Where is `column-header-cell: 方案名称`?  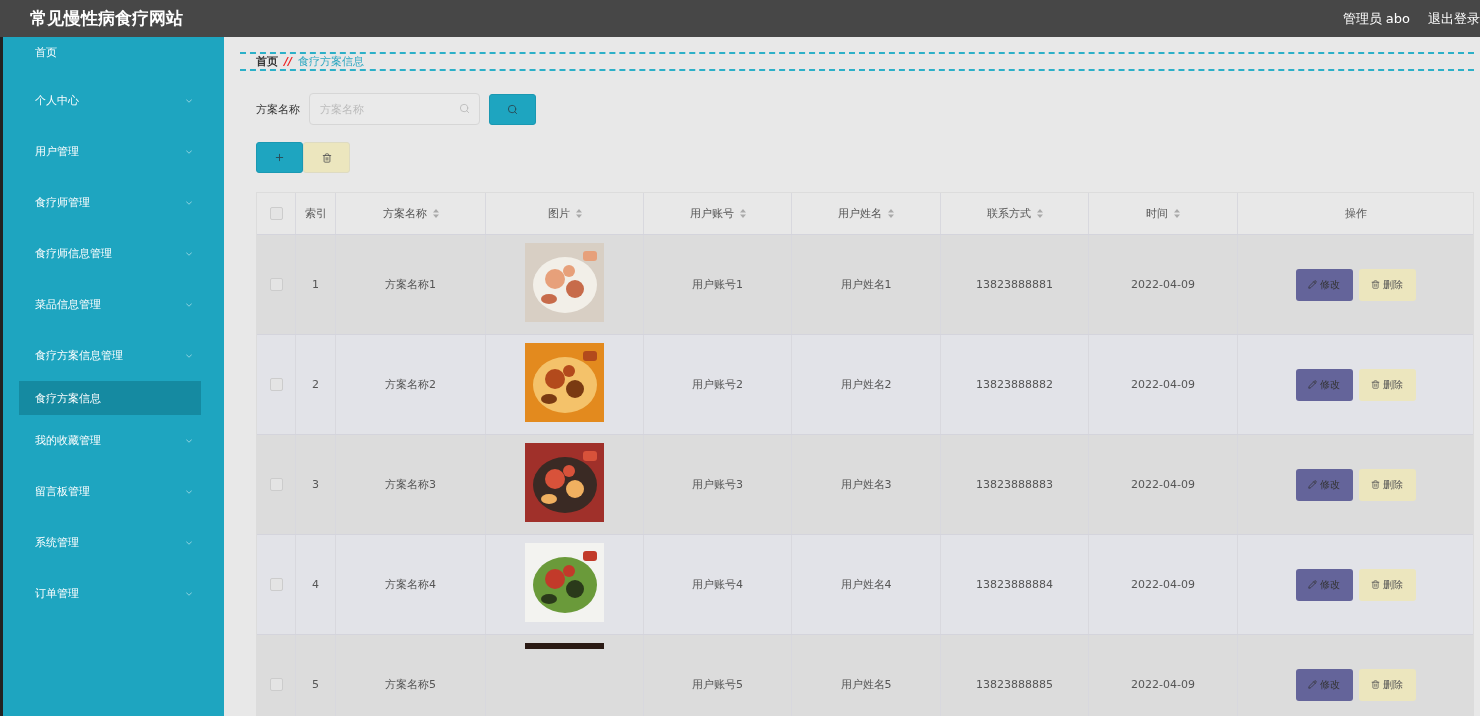 column-header-cell: 方案名称 is located at coordinates (411, 213).